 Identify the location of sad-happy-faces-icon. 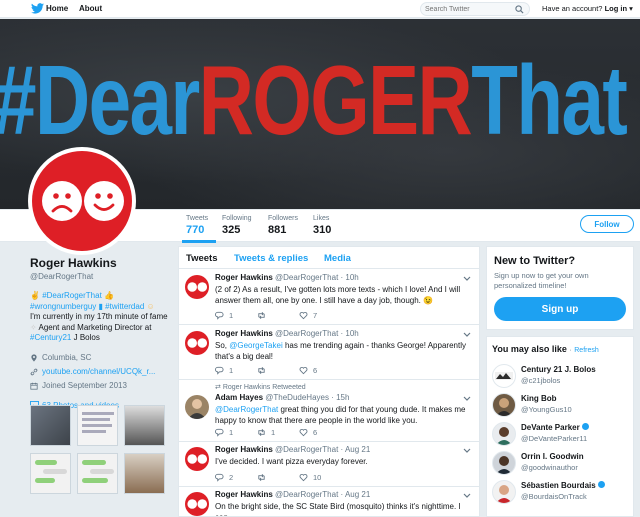
(83, 201).